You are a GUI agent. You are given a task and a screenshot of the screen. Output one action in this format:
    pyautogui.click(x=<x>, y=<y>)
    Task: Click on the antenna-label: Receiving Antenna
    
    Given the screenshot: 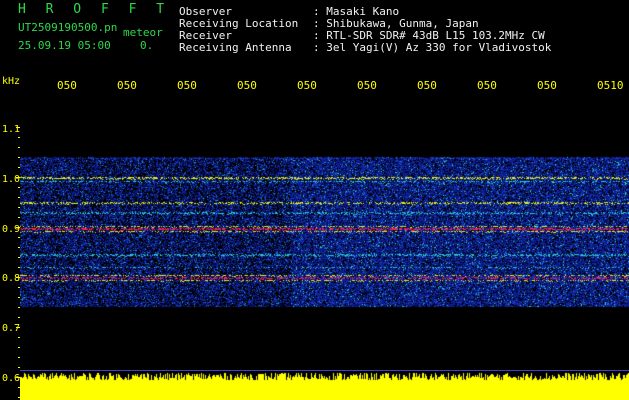 What is the action you would take?
    pyautogui.click(x=235, y=47)
    